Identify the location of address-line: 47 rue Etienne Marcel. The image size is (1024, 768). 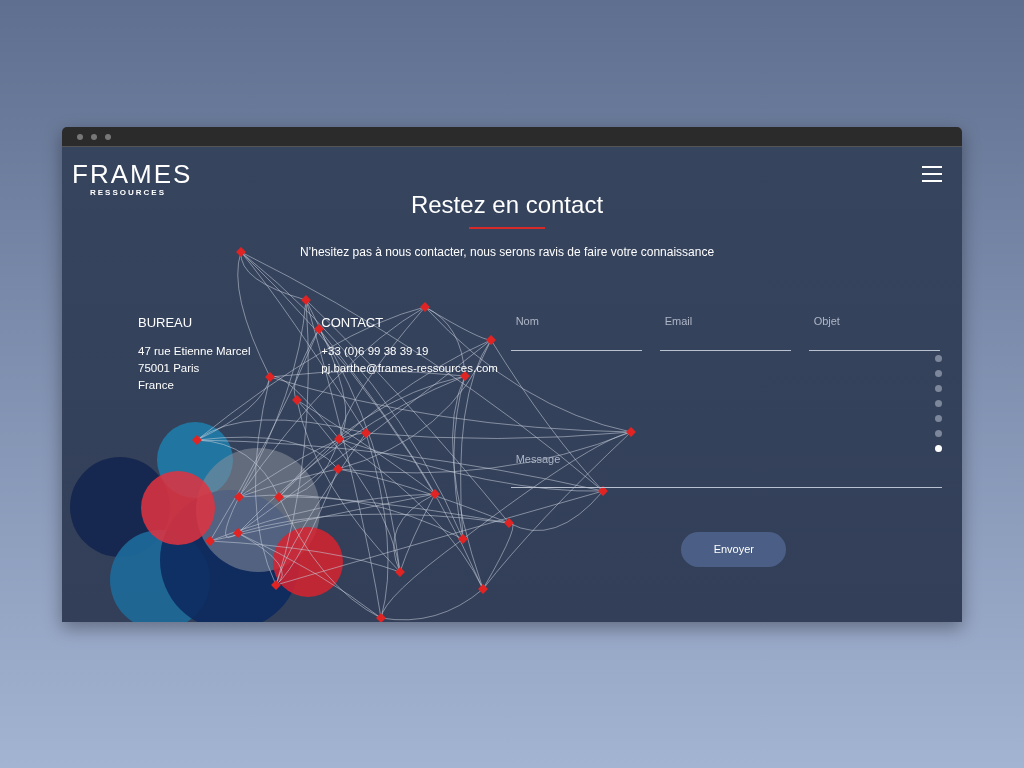
(195, 351).